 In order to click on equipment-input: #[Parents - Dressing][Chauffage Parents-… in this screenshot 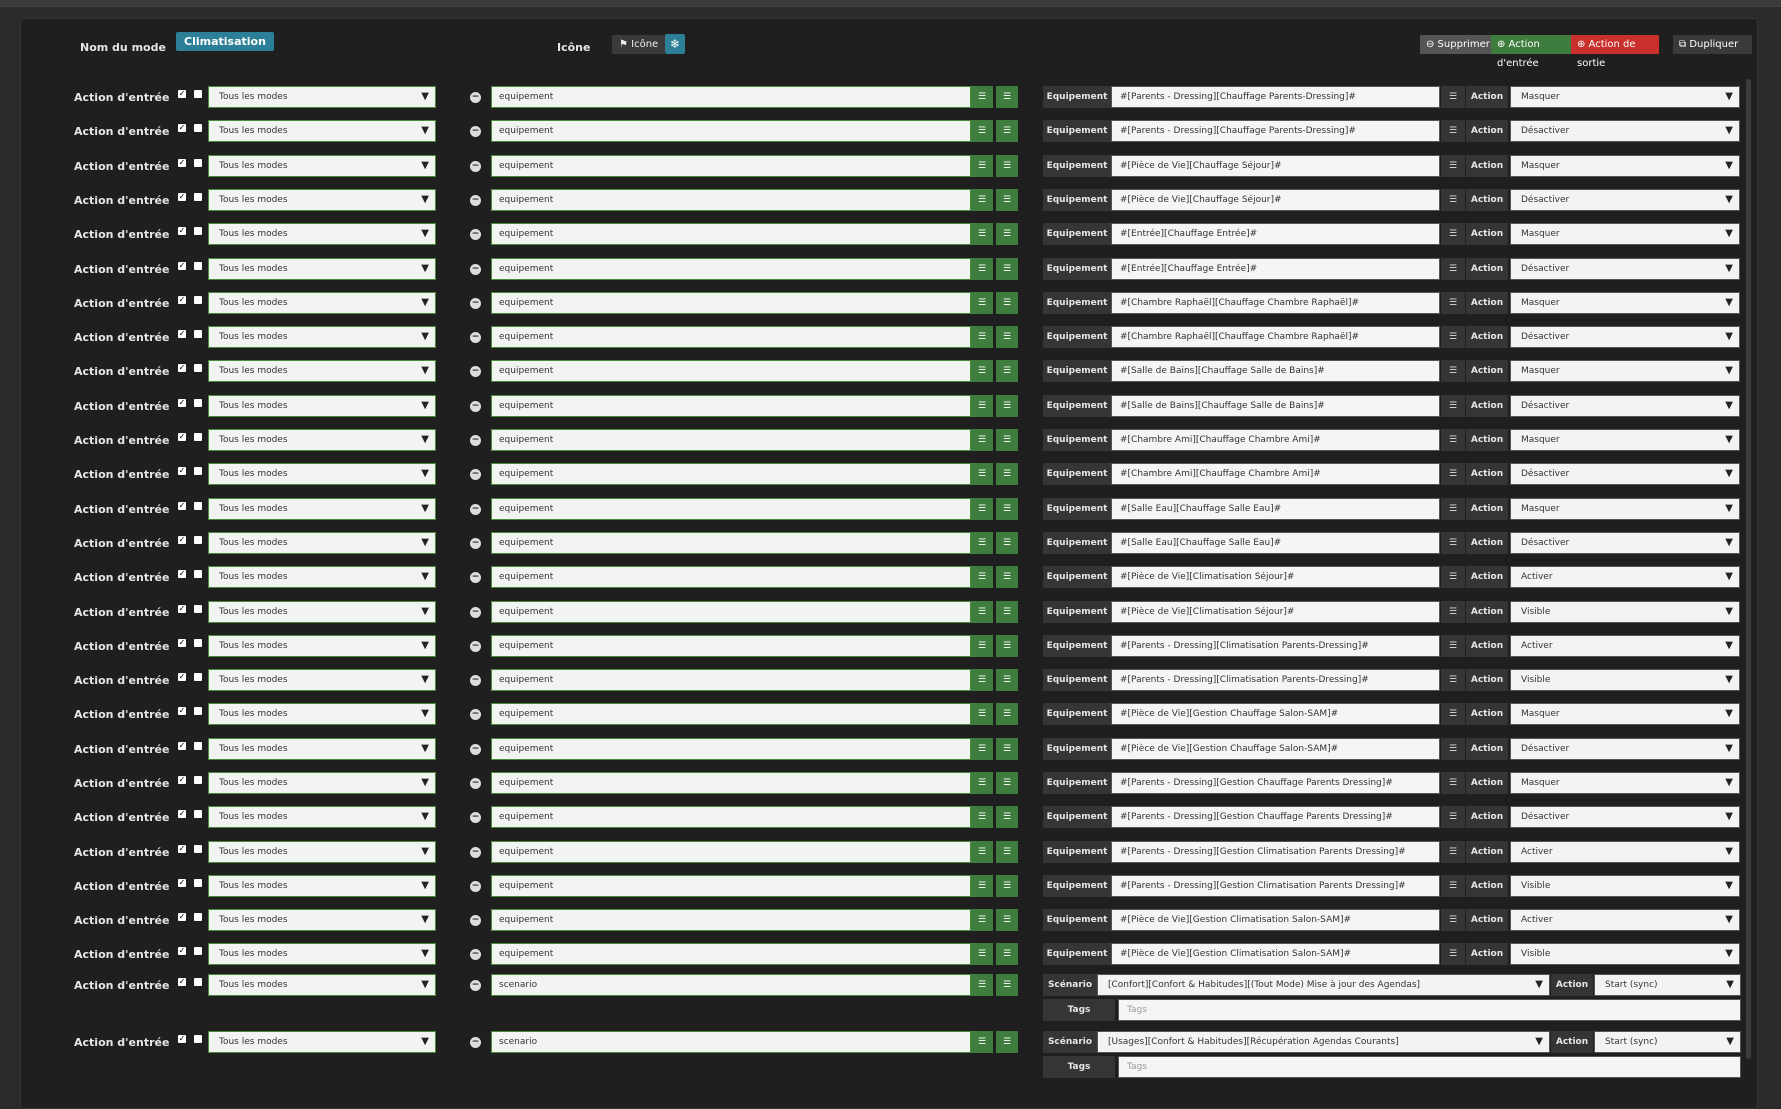, I will do `click(1275, 97)`.